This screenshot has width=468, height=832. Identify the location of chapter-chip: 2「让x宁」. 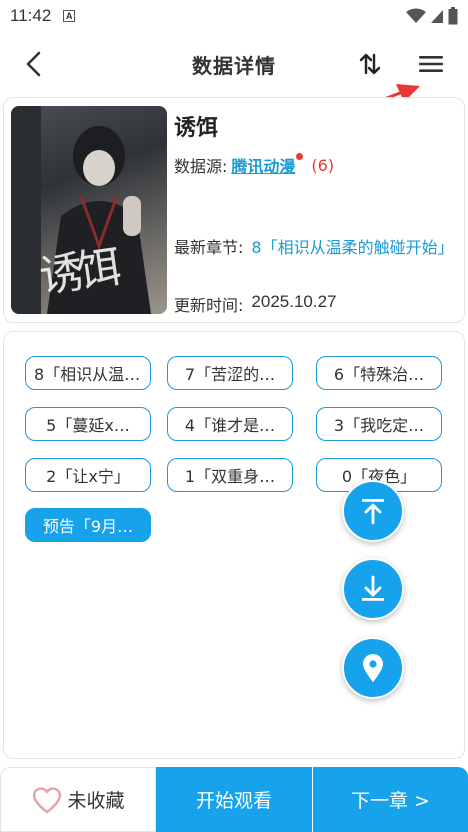
(88, 475).